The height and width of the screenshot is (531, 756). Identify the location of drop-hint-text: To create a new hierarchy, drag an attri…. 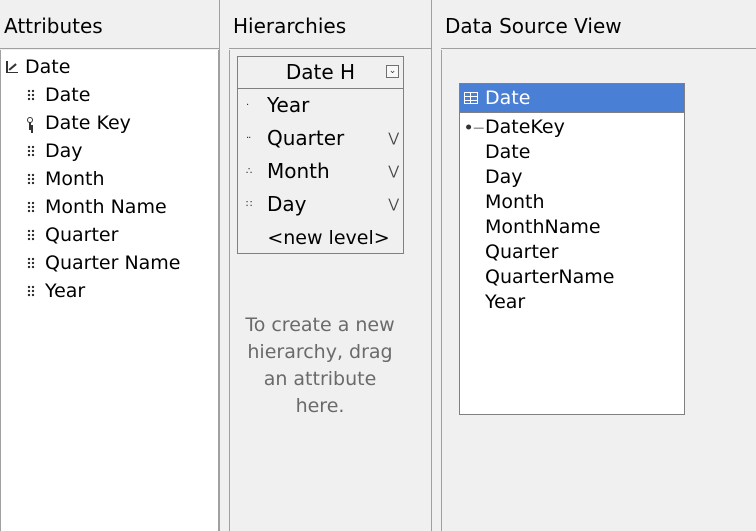
(320, 365).